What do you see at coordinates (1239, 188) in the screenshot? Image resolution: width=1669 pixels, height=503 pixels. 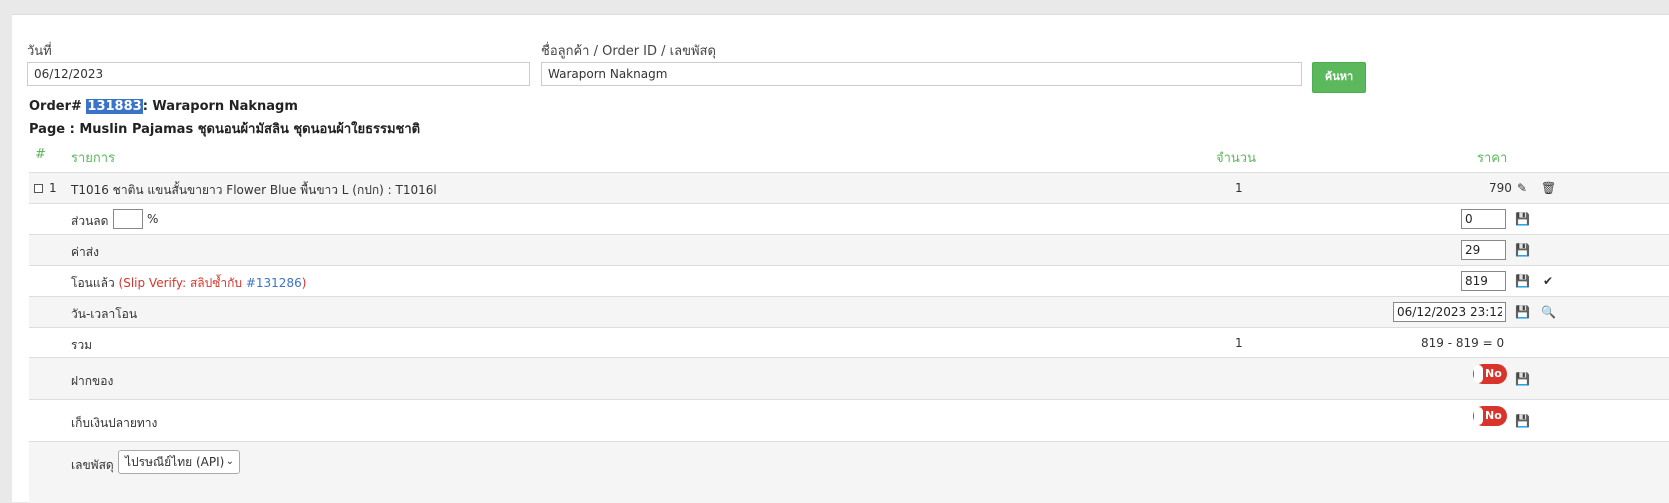 I see `item-qty: 1` at bounding box center [1239, 188].